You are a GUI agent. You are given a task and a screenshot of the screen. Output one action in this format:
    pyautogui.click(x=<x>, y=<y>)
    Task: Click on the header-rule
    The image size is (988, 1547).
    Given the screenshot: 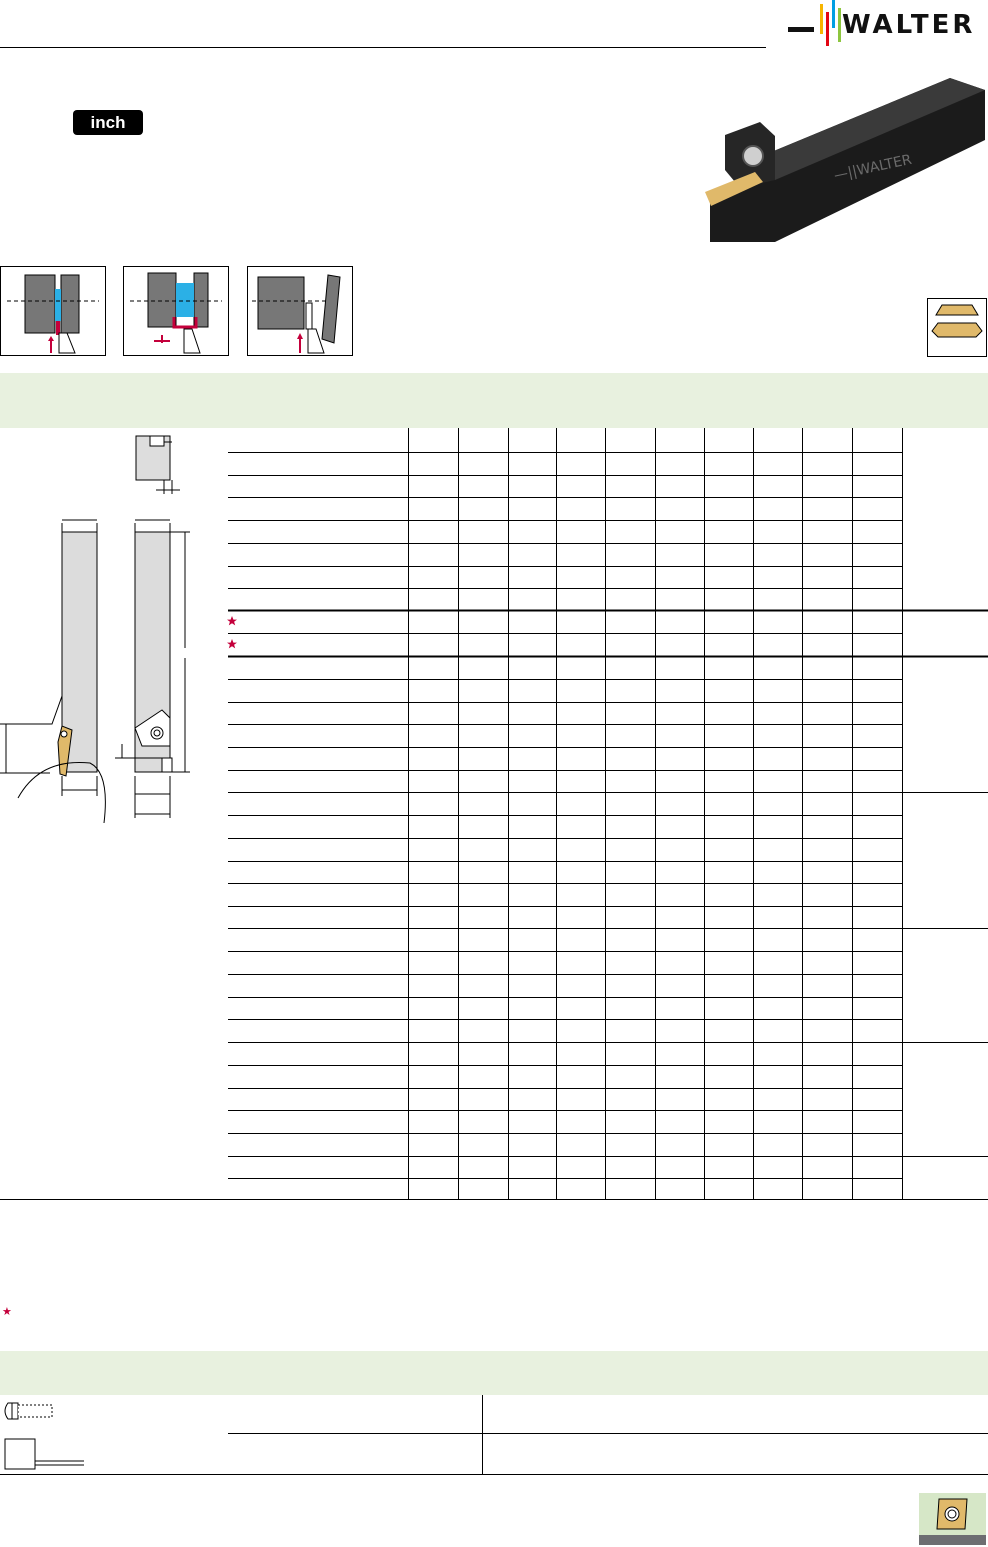 What is the action you would take?
    pyautogui.click(x=383, y=47)
    